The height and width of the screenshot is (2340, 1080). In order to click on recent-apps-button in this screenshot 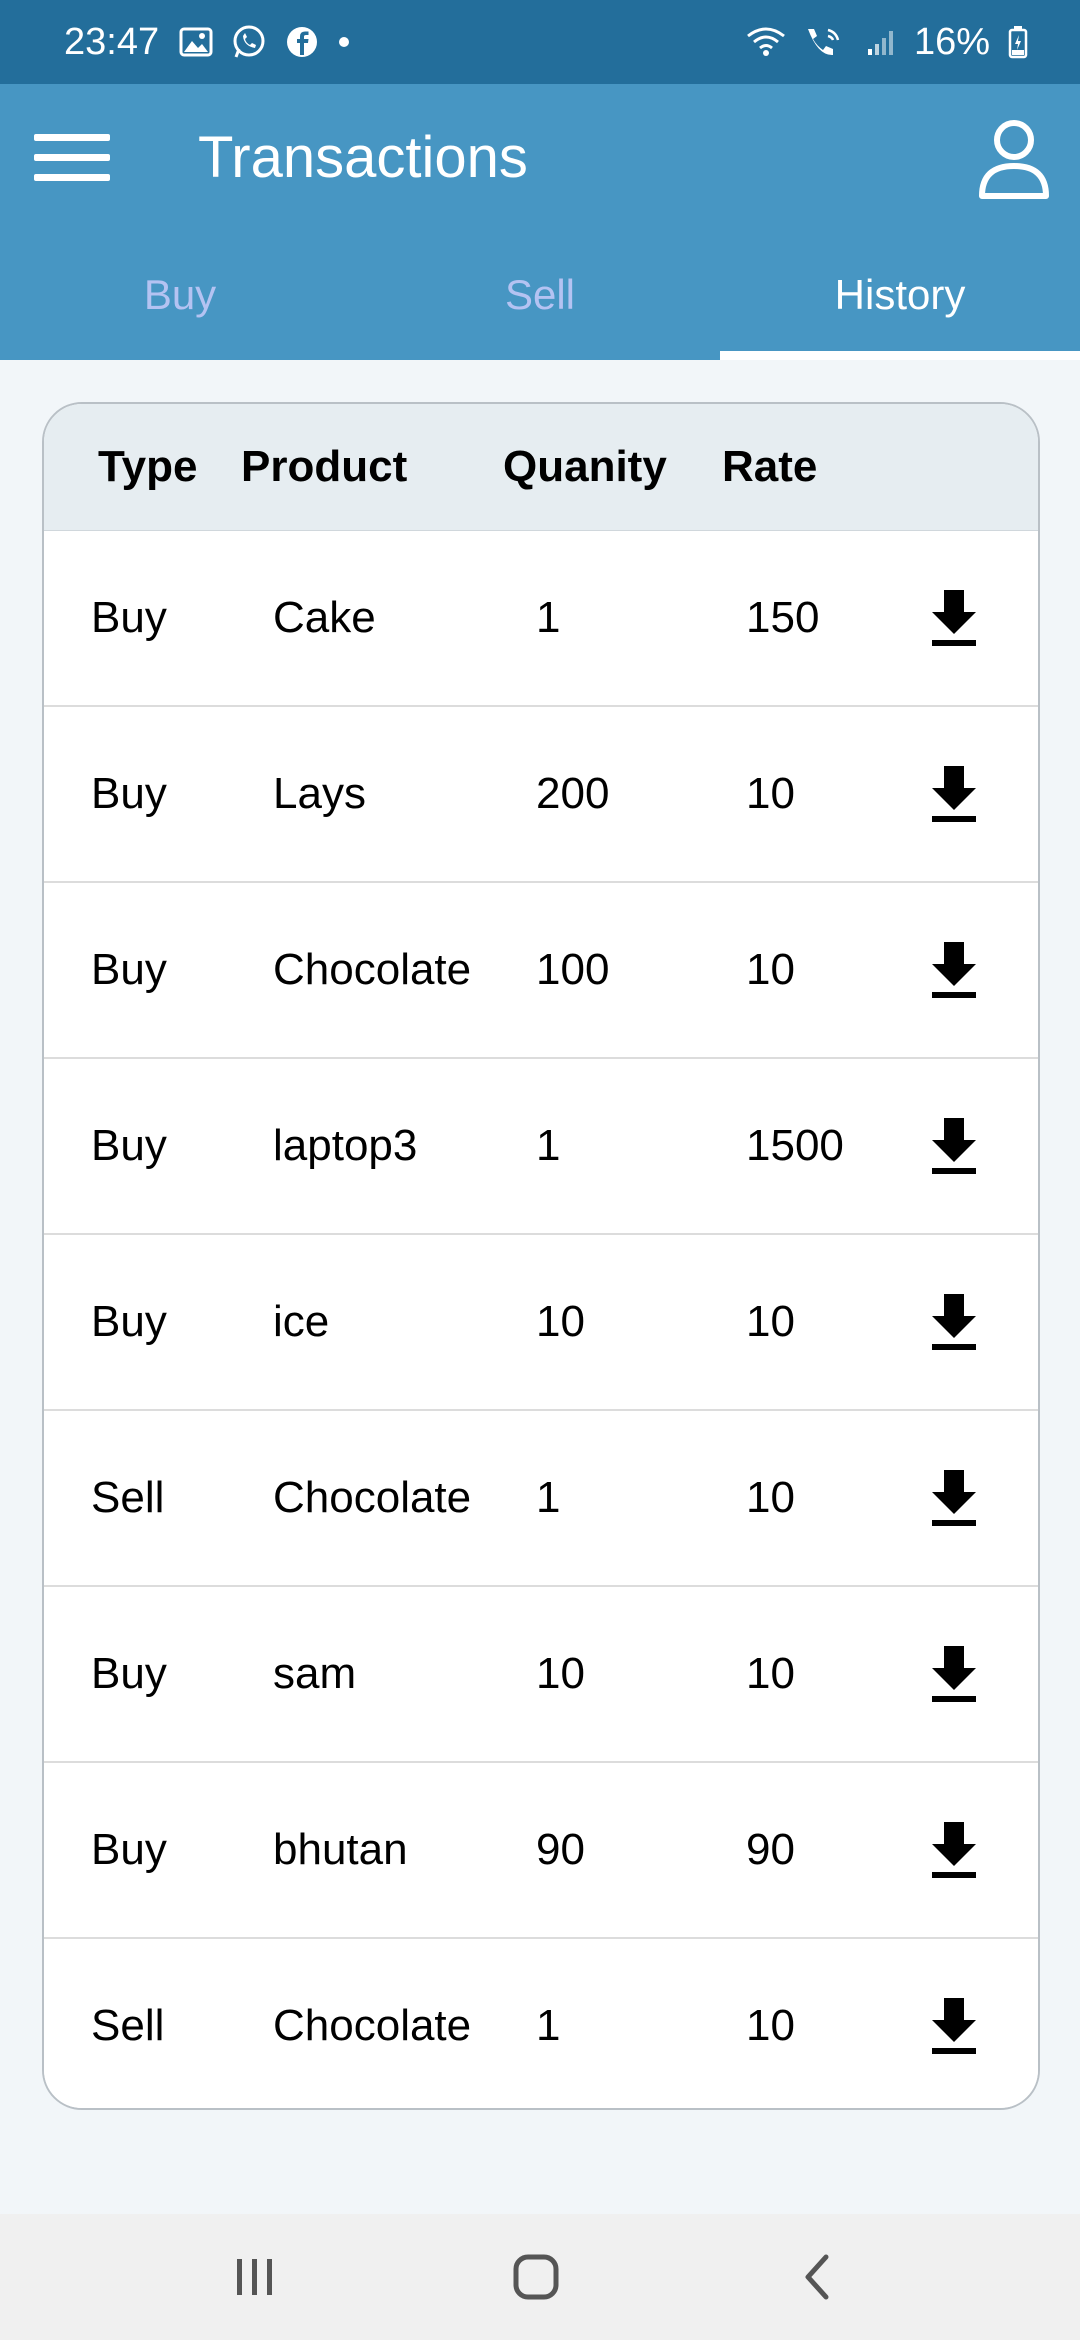, I will do `click(255, 2277)`.